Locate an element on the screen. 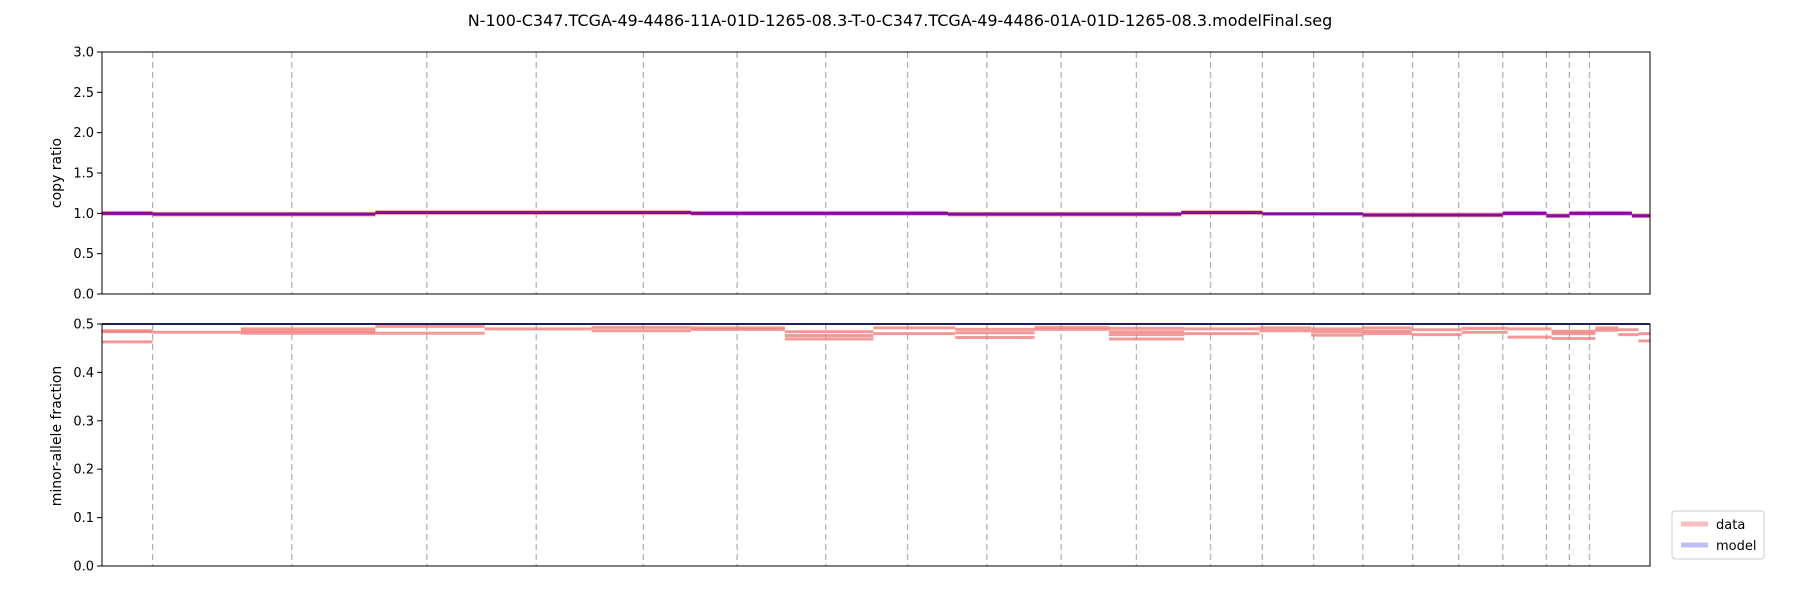  y-axis-label-copy-ratio: copy ratio is located at coordinates (57, 173).